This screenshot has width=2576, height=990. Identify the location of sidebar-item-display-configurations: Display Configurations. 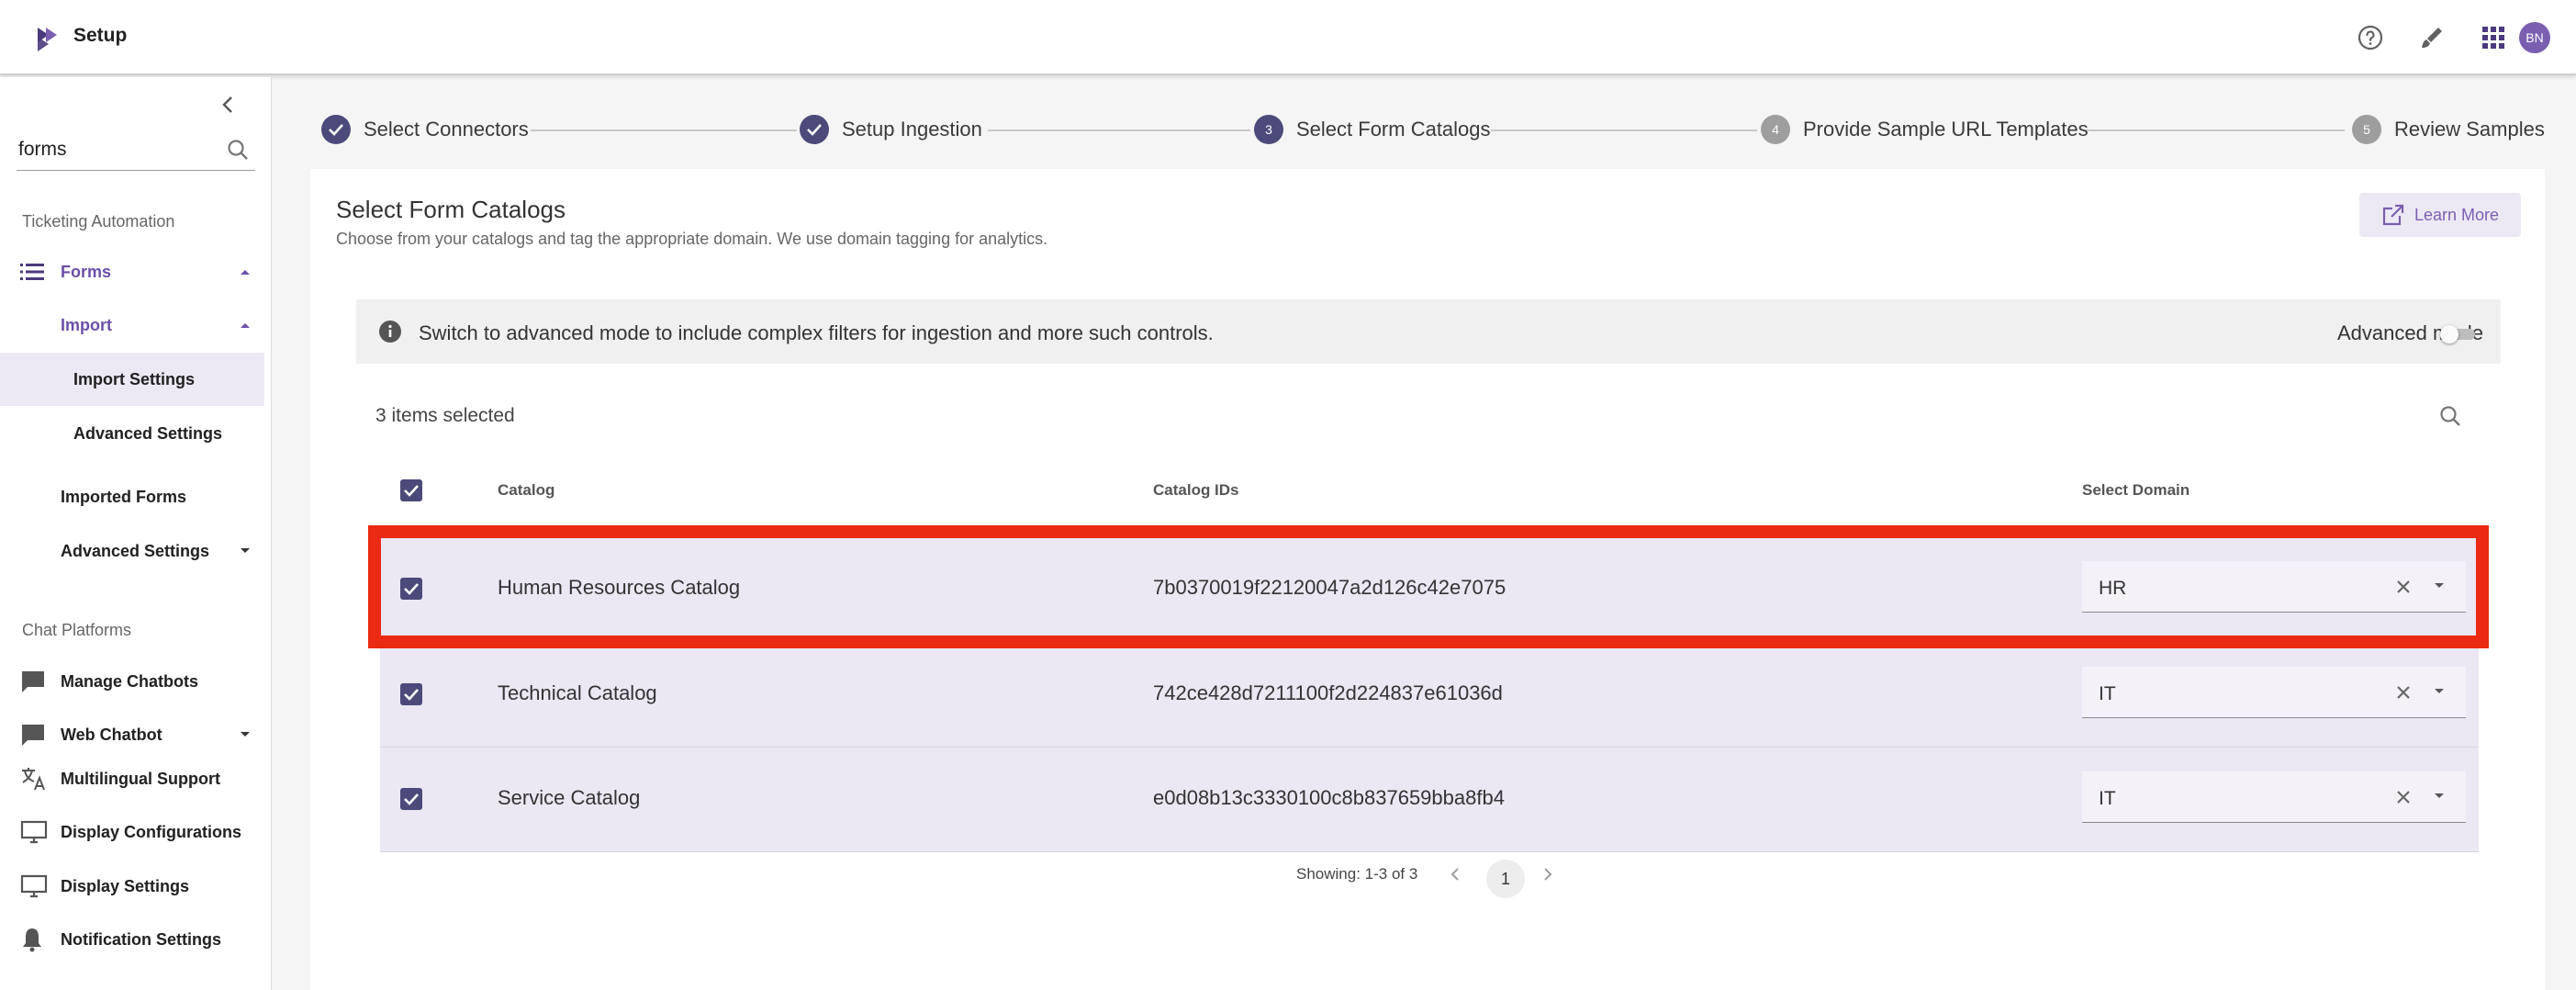
(132, 832).